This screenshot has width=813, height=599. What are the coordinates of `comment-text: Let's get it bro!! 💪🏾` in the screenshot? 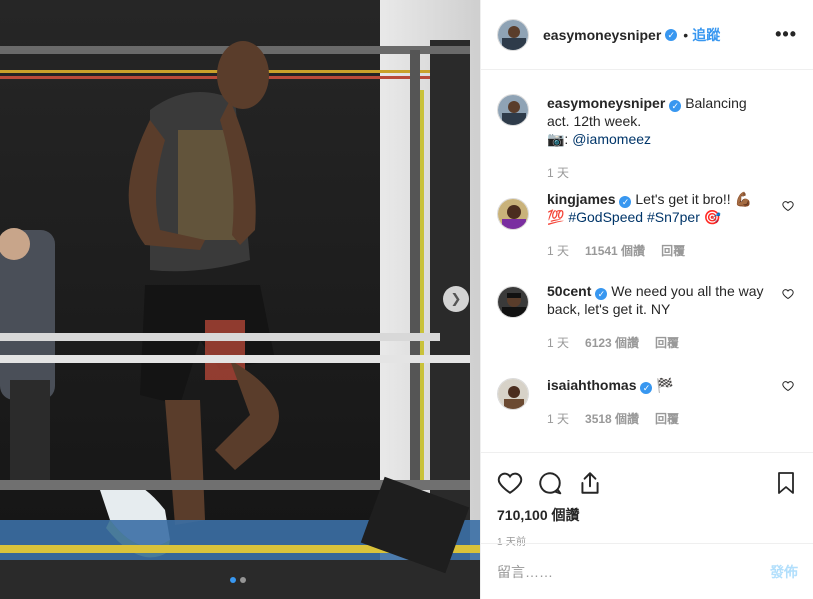 It's located at (693, 199).